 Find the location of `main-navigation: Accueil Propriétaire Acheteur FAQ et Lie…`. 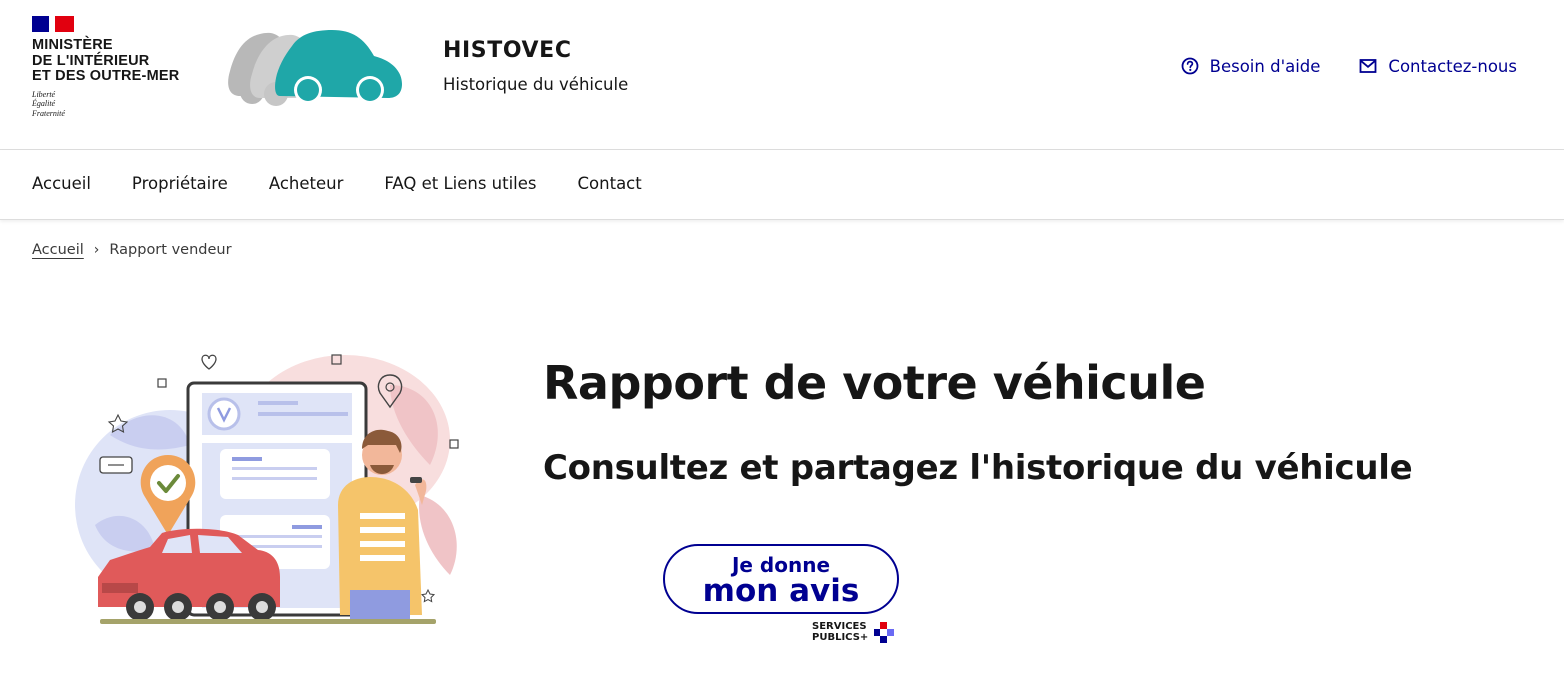

main-navigation: Accueil Propriétaire Acheteur FAQ et Lie… is located at coordinates (782, 185).